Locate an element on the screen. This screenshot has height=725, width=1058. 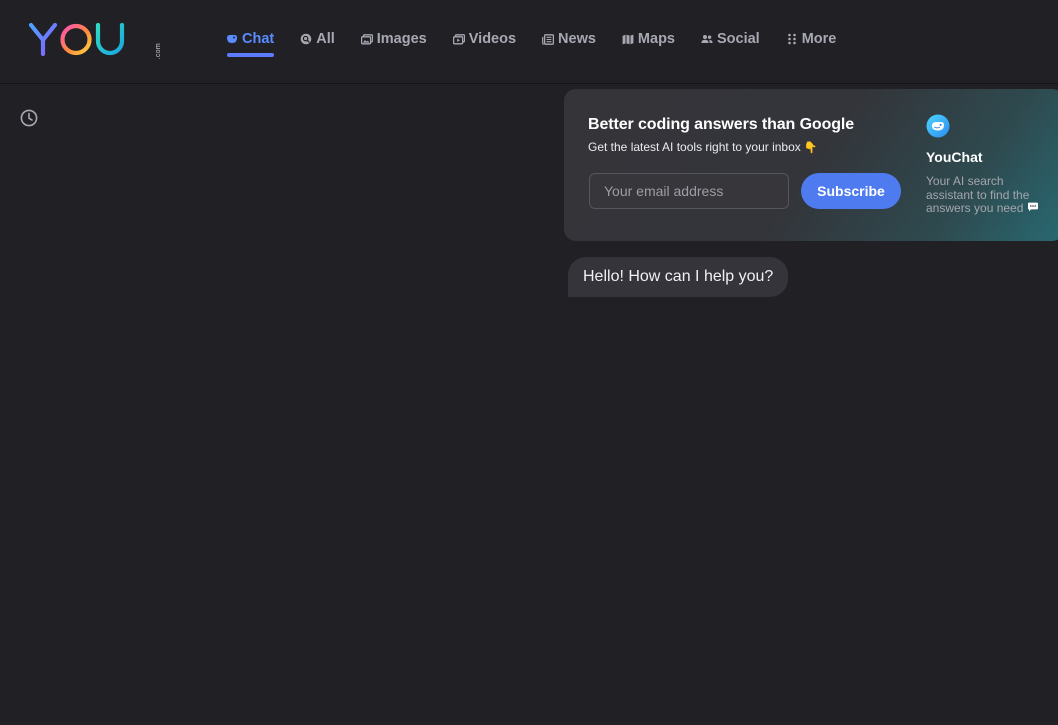
youchat-logo-icon is located at coordinates (938, 126).